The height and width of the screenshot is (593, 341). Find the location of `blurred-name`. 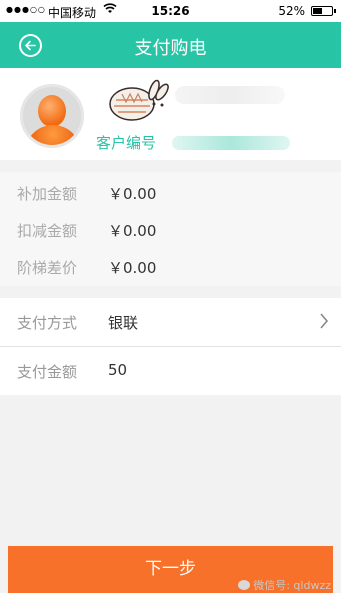

blurred-name is located at coordinates (230, 95).